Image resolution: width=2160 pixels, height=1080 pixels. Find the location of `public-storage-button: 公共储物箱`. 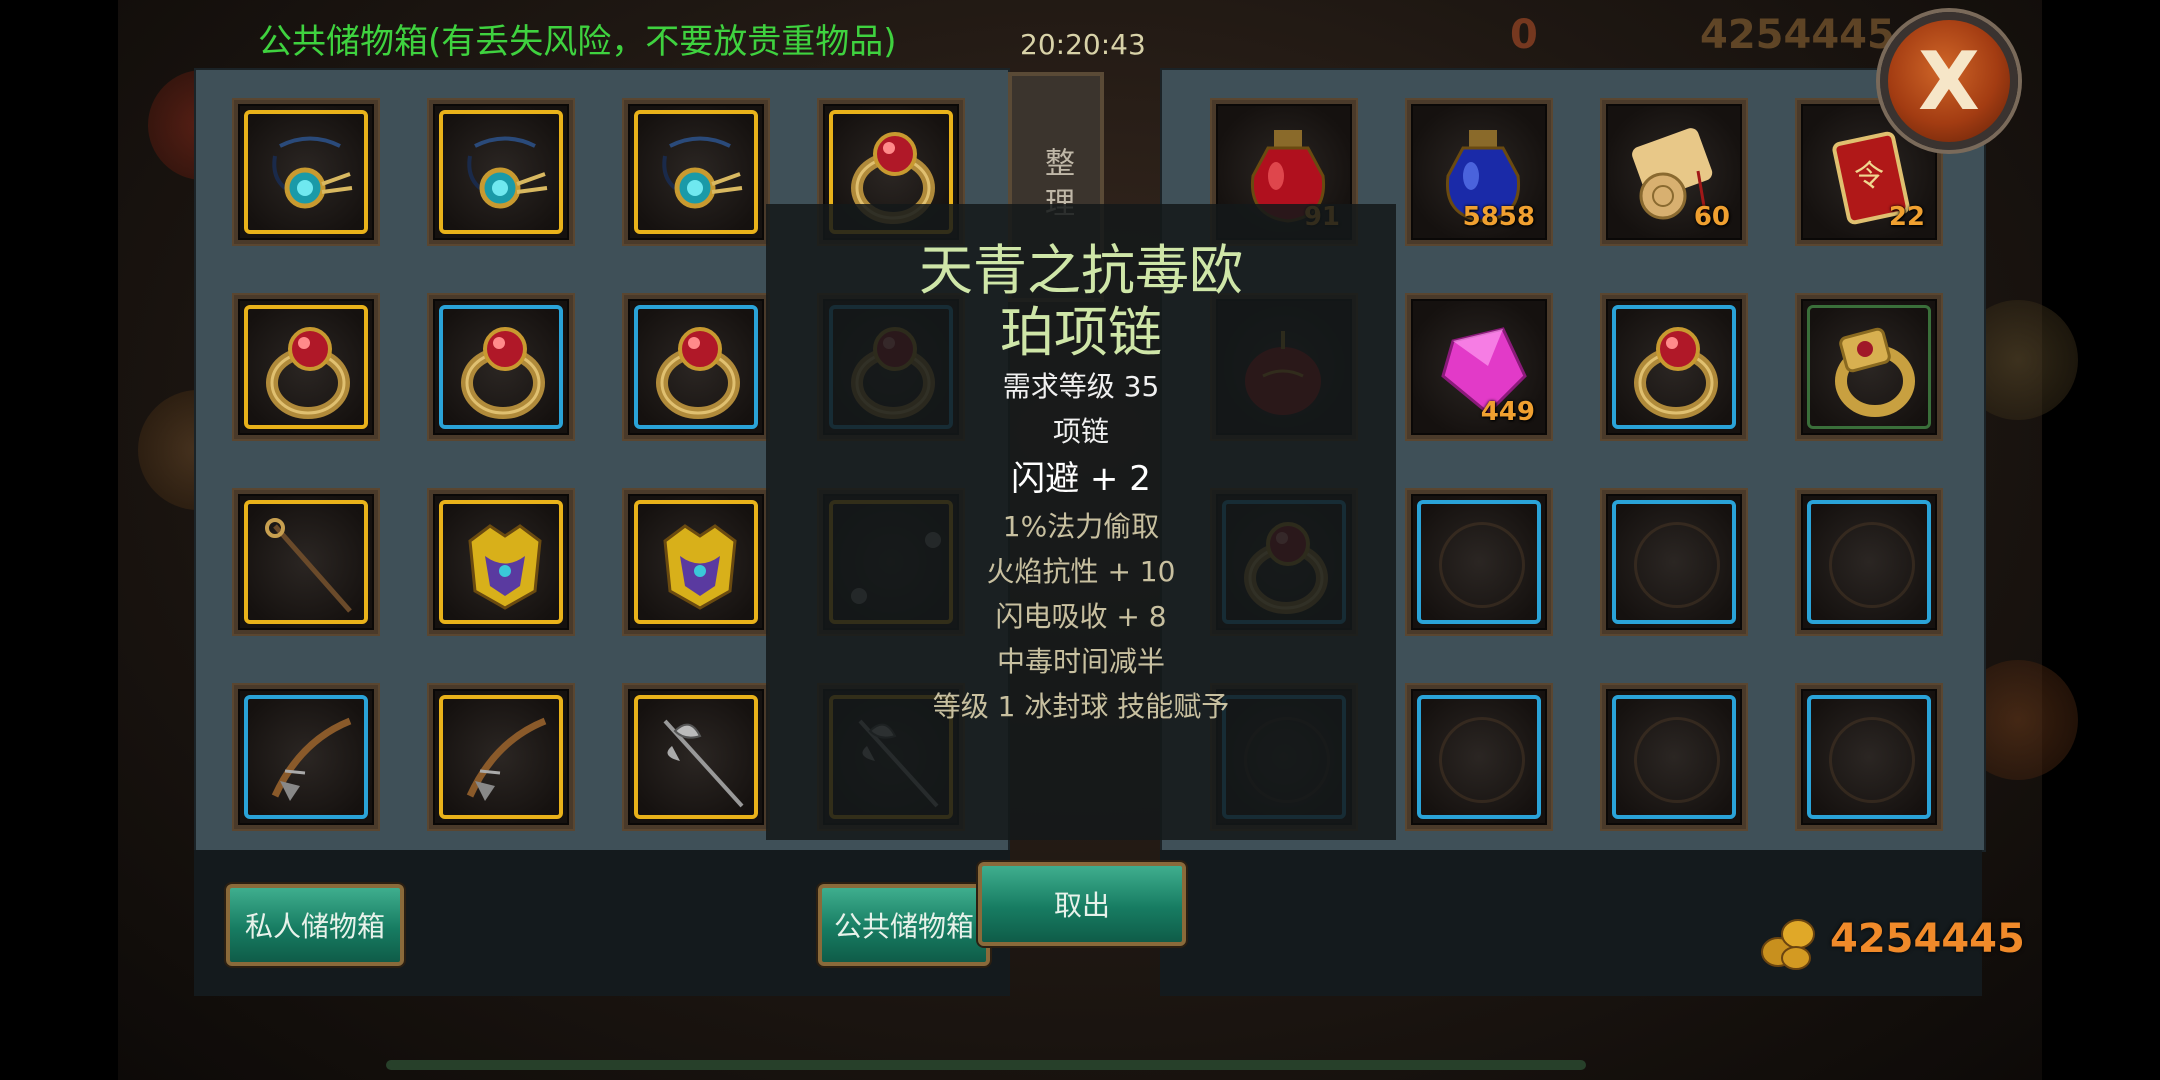

public-storage-button: 公共储物箱 is located at coordinates (904, 925).